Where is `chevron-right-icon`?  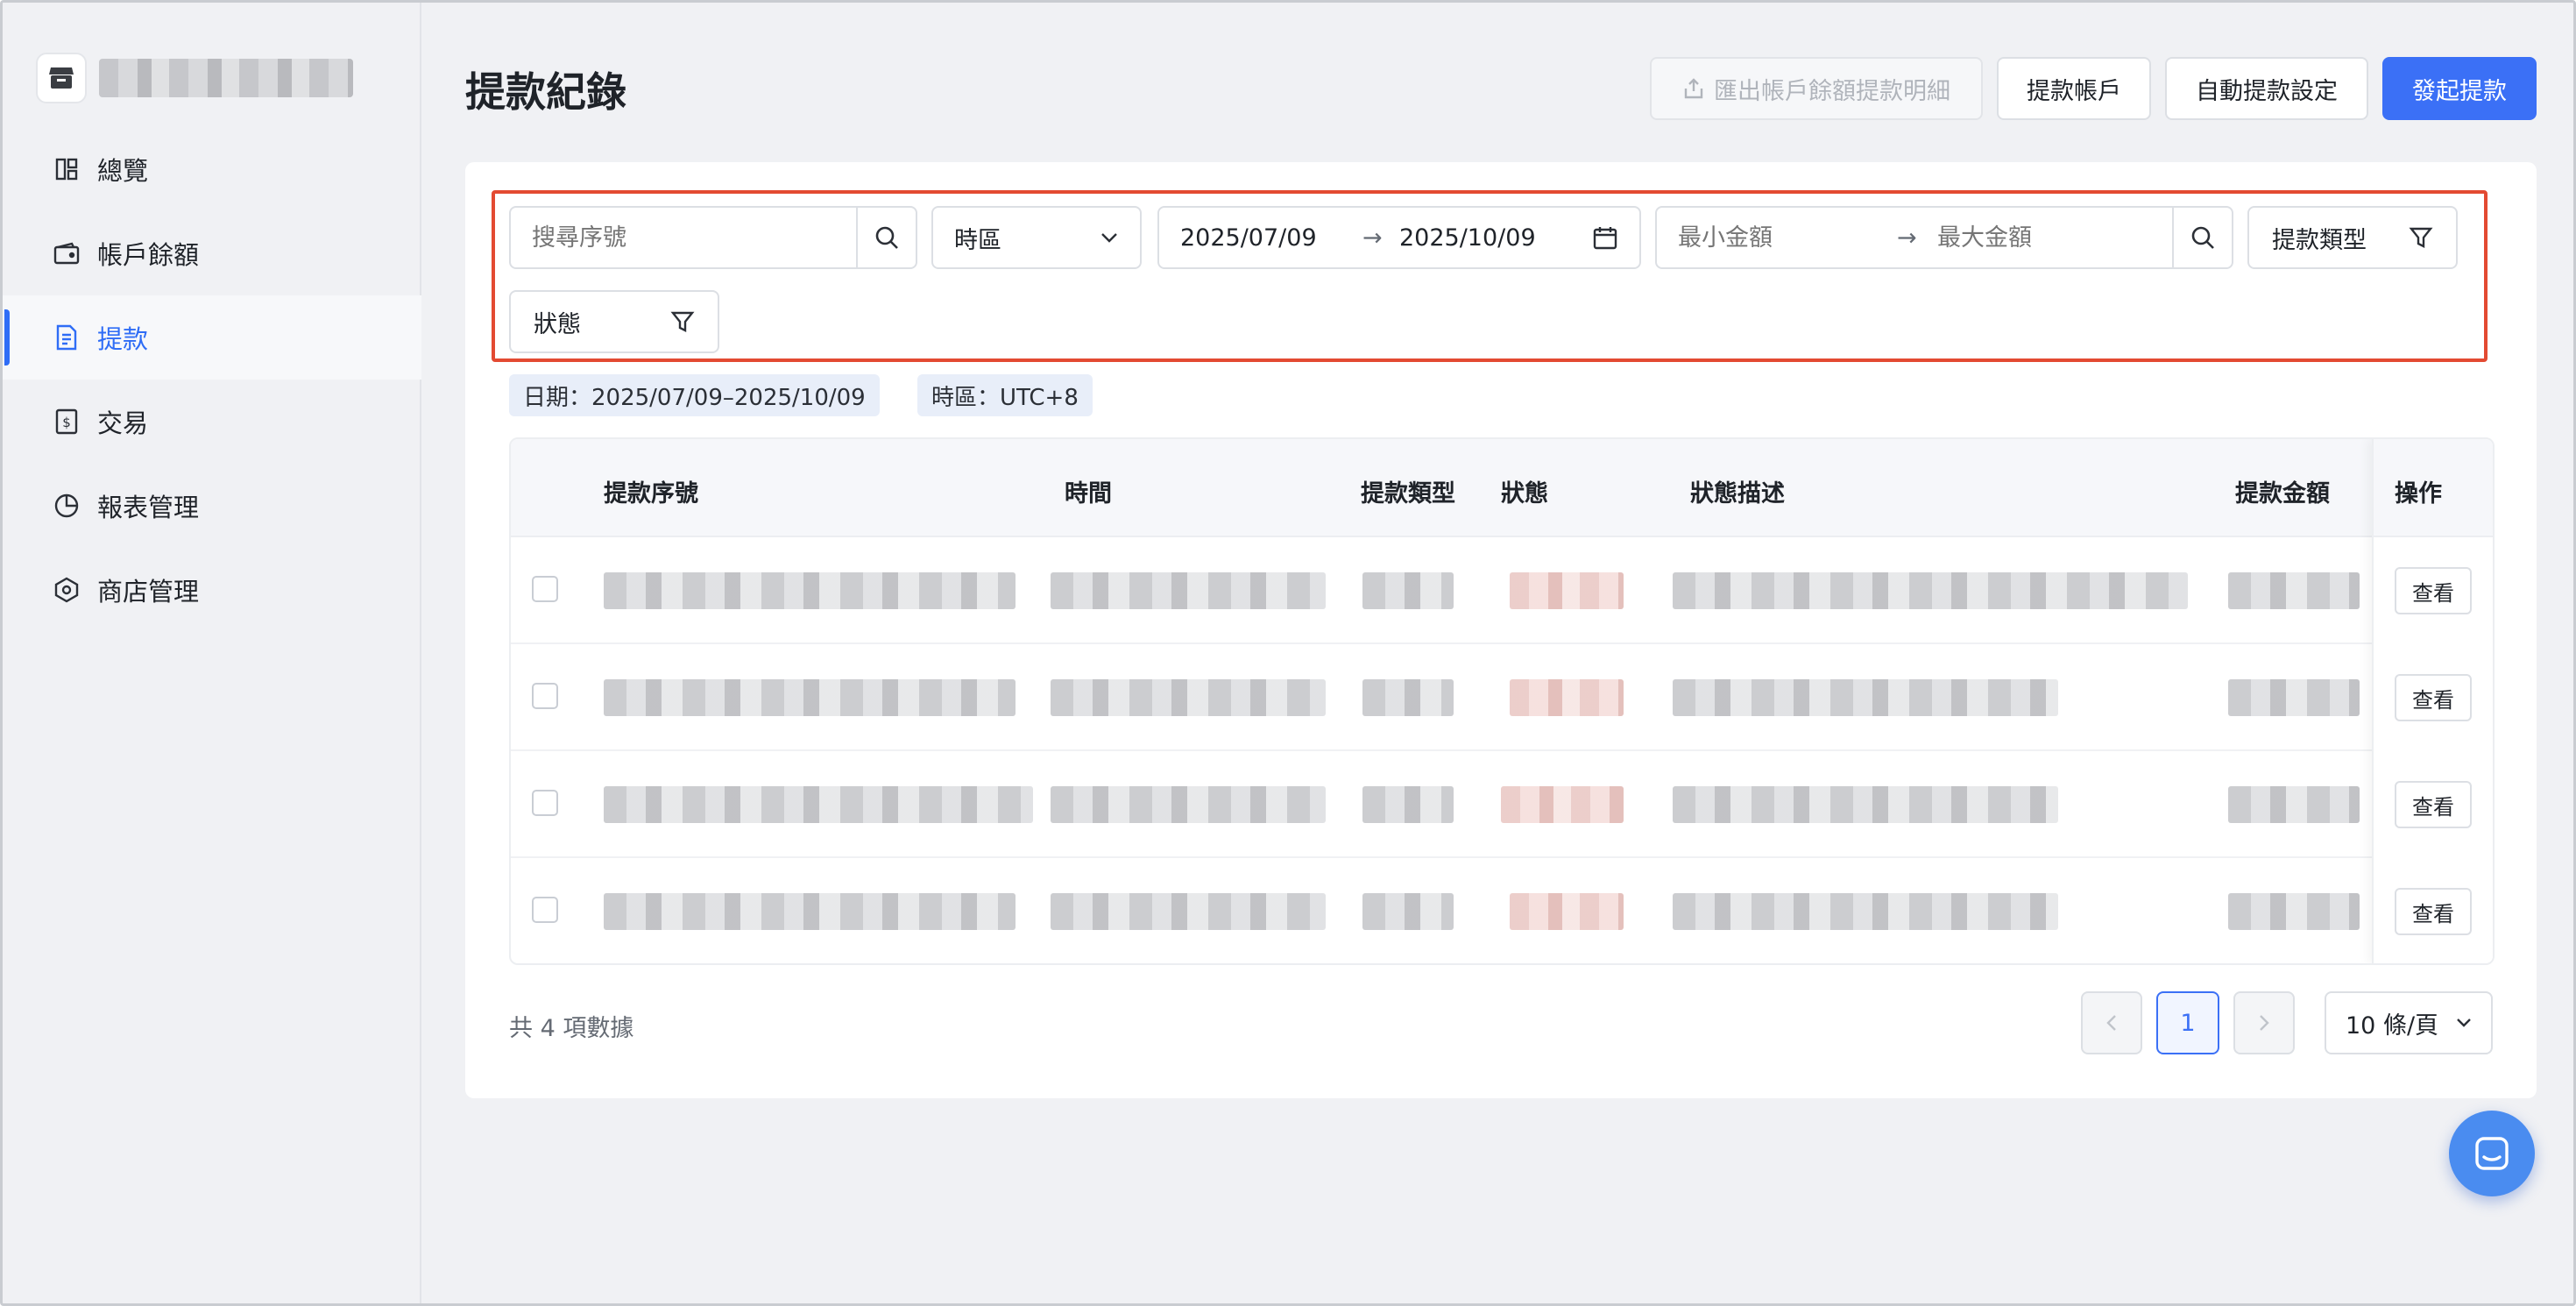 chevron-right-icon is located at coordinates (2264, 1023).